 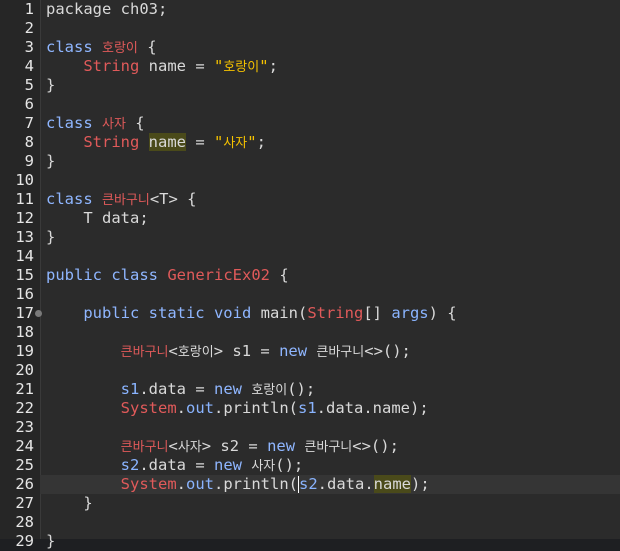 I want to click on line-number: 26, so click(x=24, y=484).